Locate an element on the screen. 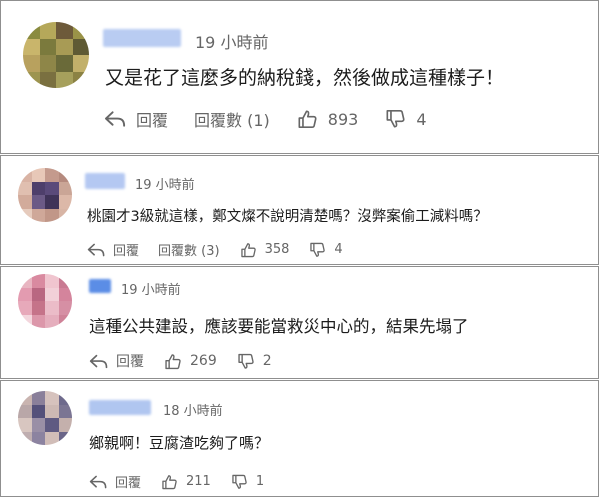 The height and width of the screenshot is (497, 601). comment-text: 桃園才3級就這樣，鄭文燦不說明清楚嗎？沒弊案偷工減料嗎？ is located at coordinates (287, 217).